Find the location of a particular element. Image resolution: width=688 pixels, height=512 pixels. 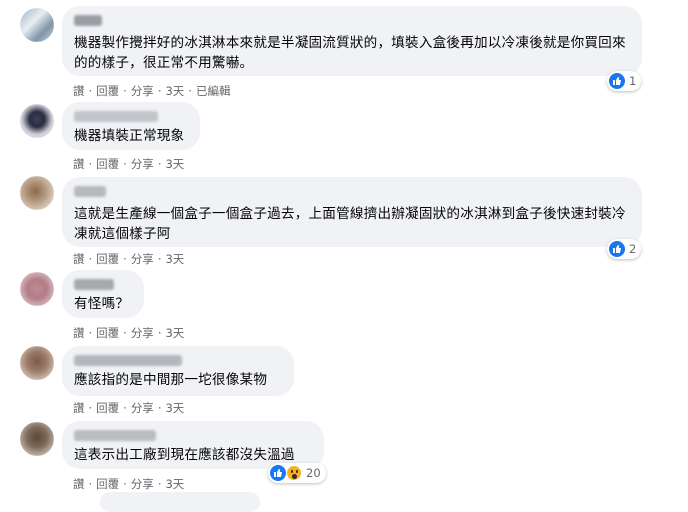

reaction-summary: 20 is located at coordinates (297, 473).